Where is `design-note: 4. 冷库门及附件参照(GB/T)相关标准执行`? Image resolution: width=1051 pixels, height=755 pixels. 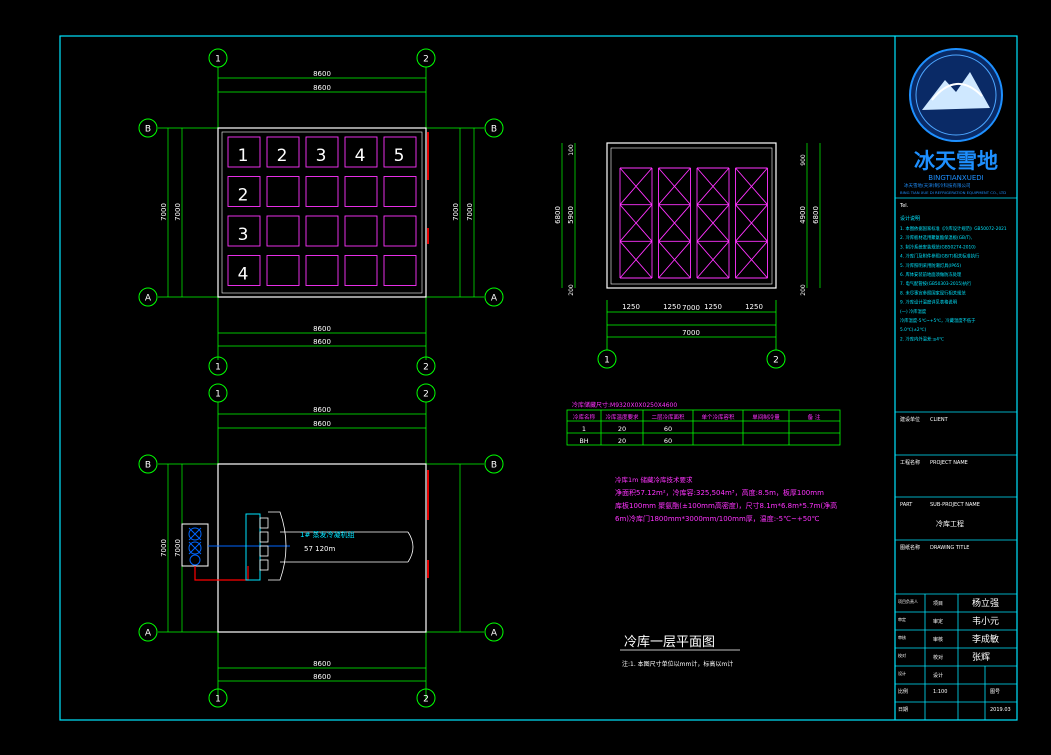
design-note: 4. 冷库门及附件参照(GB/T)相关标准执行 is located at coordinates (940, 256).